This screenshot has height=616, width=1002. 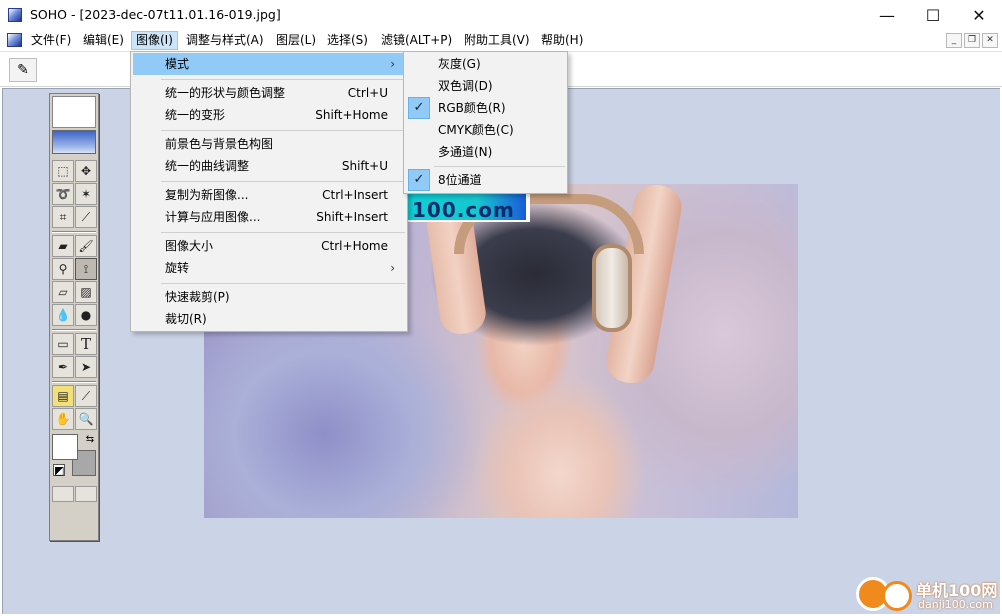 What do you see at coordinates (86, 419) in the screenshot?
I see `zoom-tool-icon: 🔍` at bounding box center [86, 419].